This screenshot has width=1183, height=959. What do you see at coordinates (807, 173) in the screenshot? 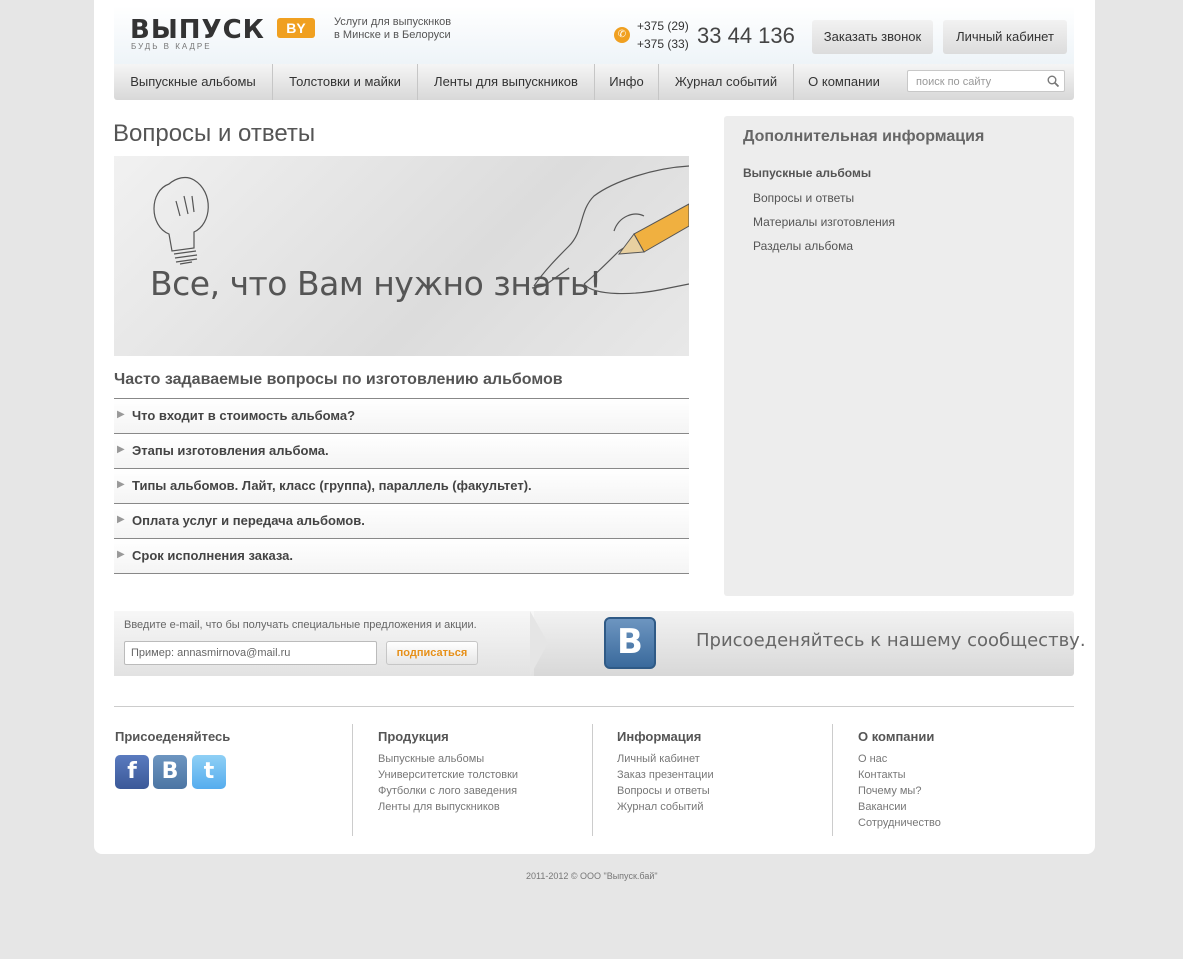
I see `sidebar-category: Выпускные альбомы` at bounding box center [807, 173].